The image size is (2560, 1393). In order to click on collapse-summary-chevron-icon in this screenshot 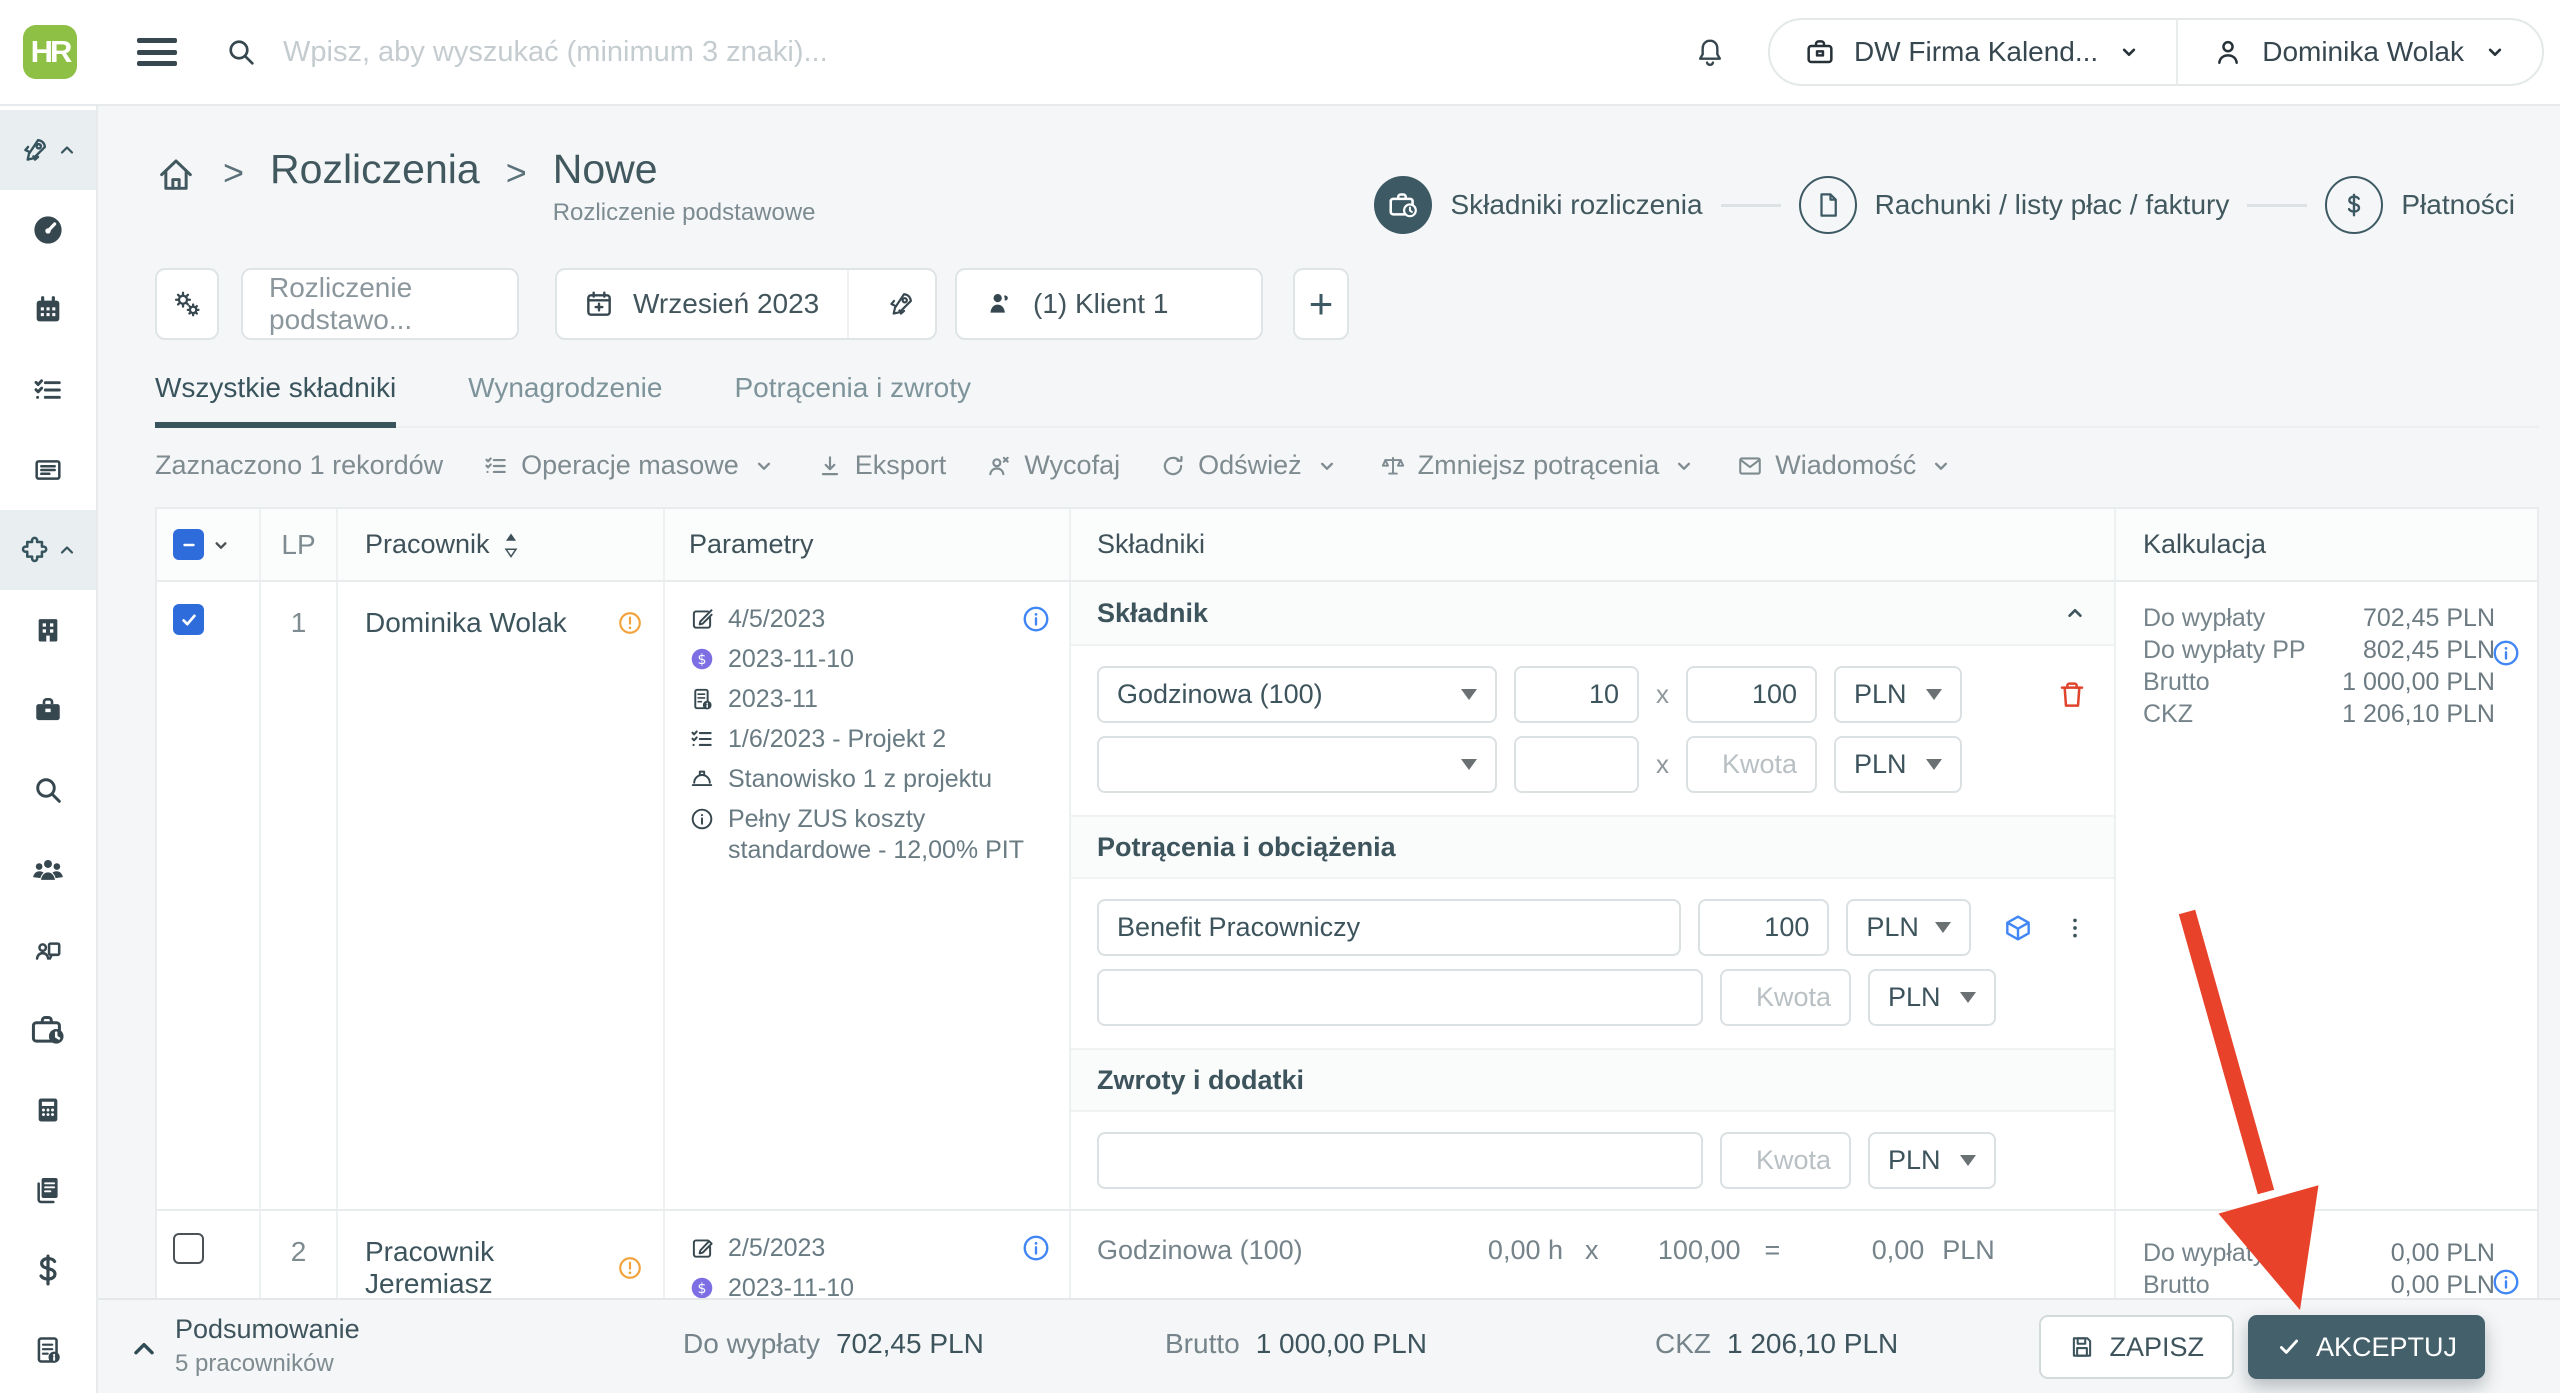, I will do `click(144, 1348)`.